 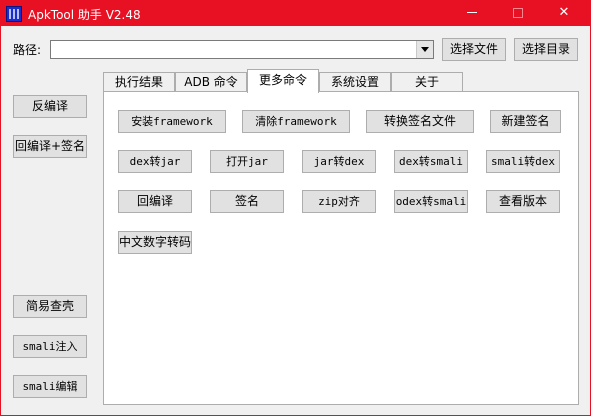 What do you see at coordinates (339, 161) in the screenshot?
I see `jar-to-dex-button: jar转dex` at bounding box center [339, 161].